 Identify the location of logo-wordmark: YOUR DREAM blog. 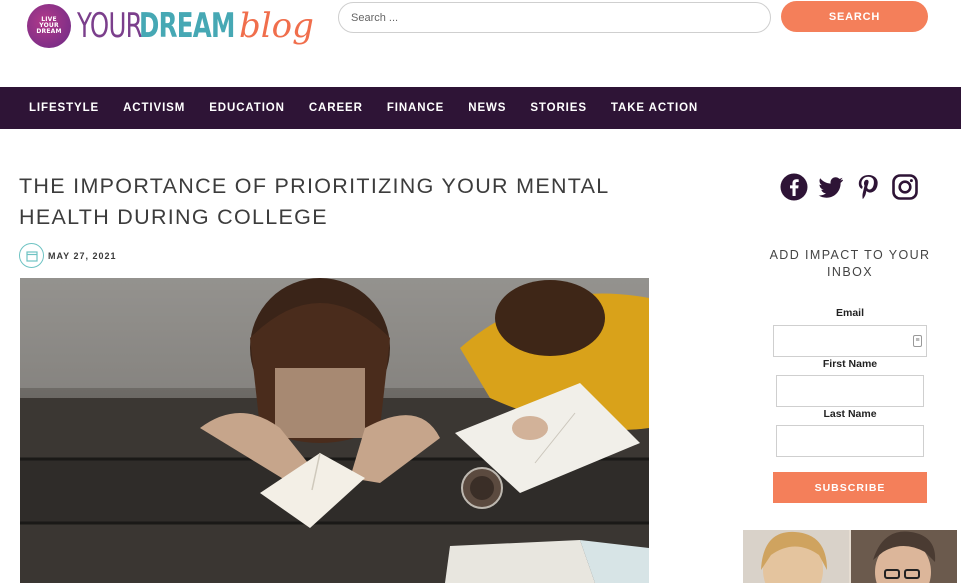
(195, 26).